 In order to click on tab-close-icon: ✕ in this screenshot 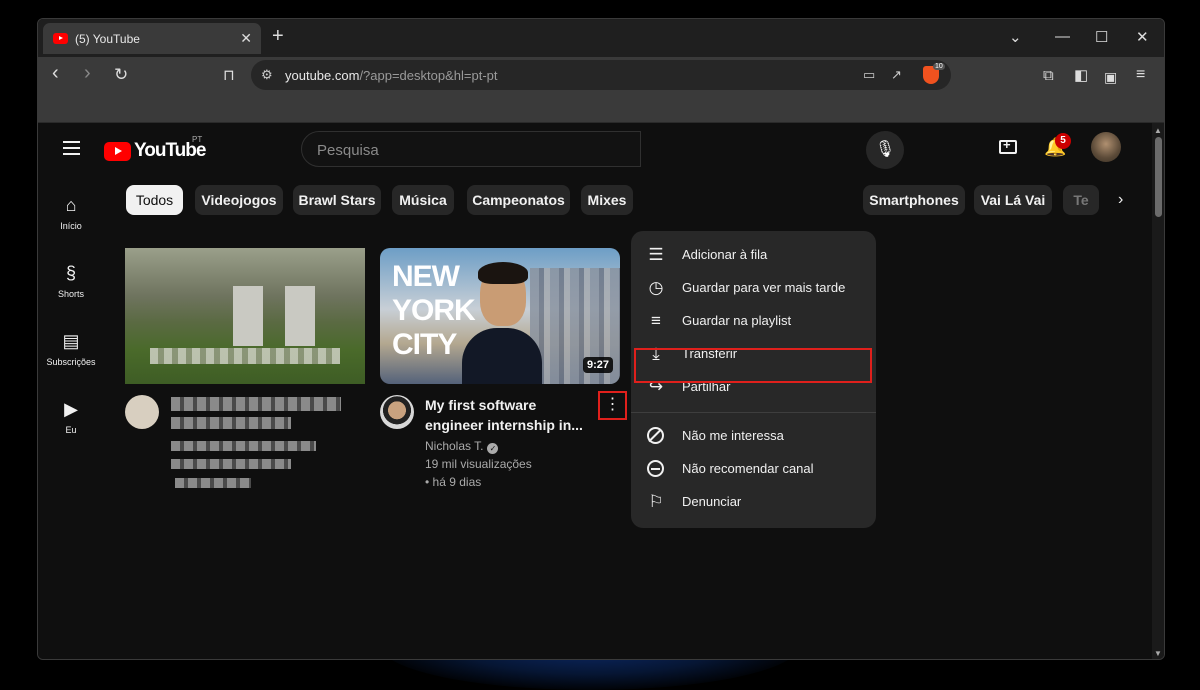, I will do `click(246, 38)`.